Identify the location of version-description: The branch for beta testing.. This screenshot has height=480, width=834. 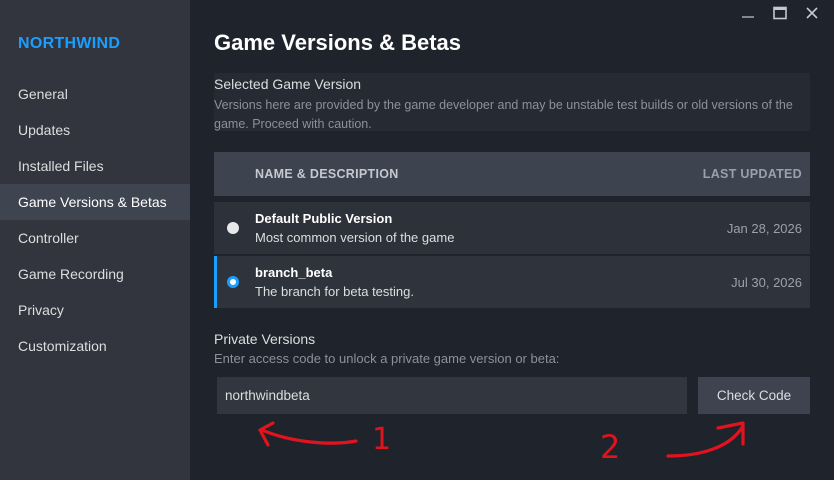
(334, 291).